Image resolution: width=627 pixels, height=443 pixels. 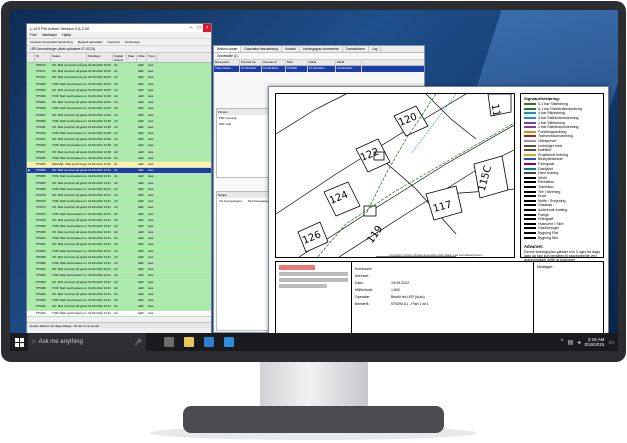 What do you see at coordinates (228, 49) in the screenshot?
I see `tab-setup: Besked opsæt` at bounding box center [228, 49].